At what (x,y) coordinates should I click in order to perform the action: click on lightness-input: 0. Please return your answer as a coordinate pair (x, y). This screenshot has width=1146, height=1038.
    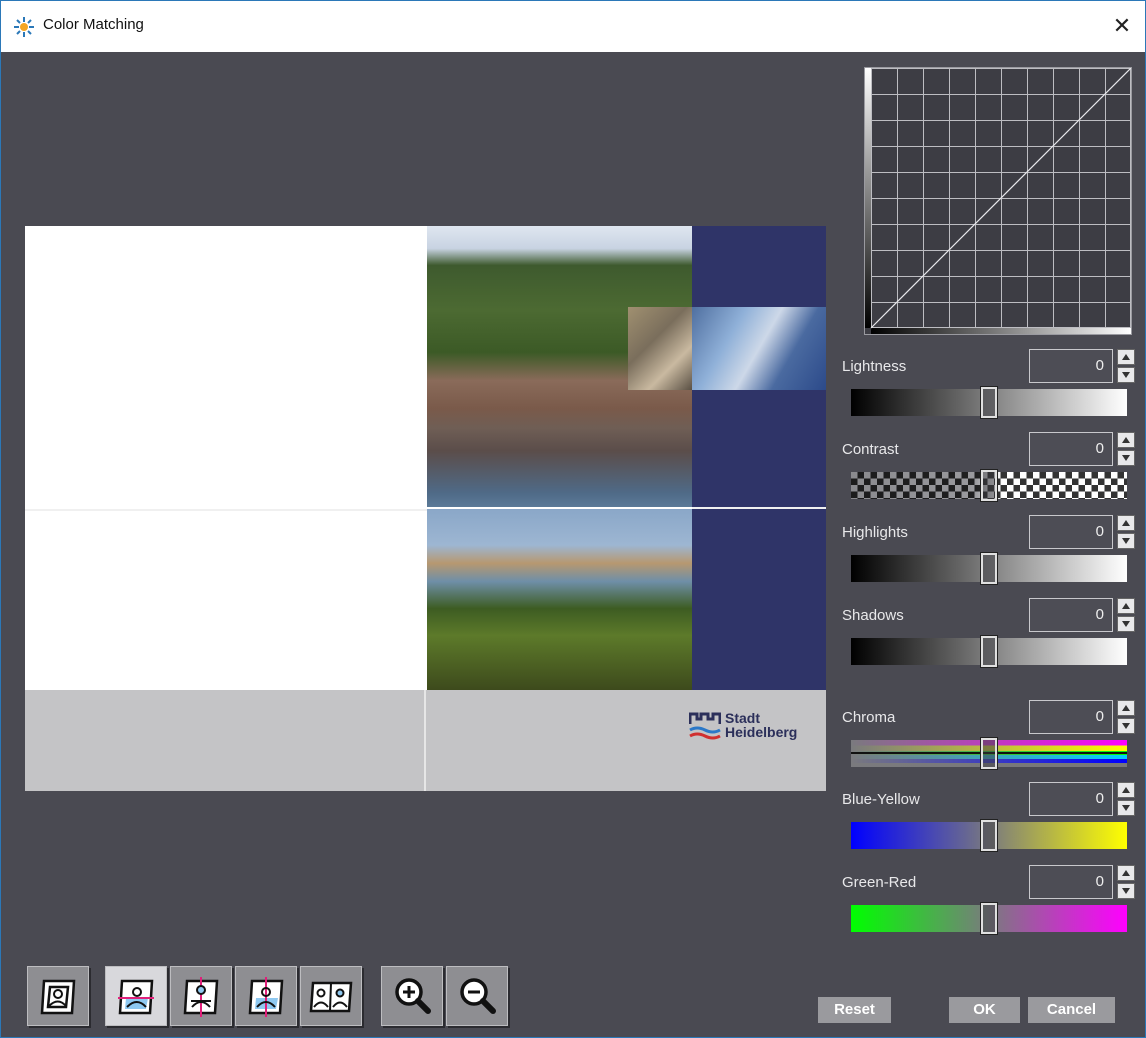
    Looking at the image, I should click on (1071, 366).